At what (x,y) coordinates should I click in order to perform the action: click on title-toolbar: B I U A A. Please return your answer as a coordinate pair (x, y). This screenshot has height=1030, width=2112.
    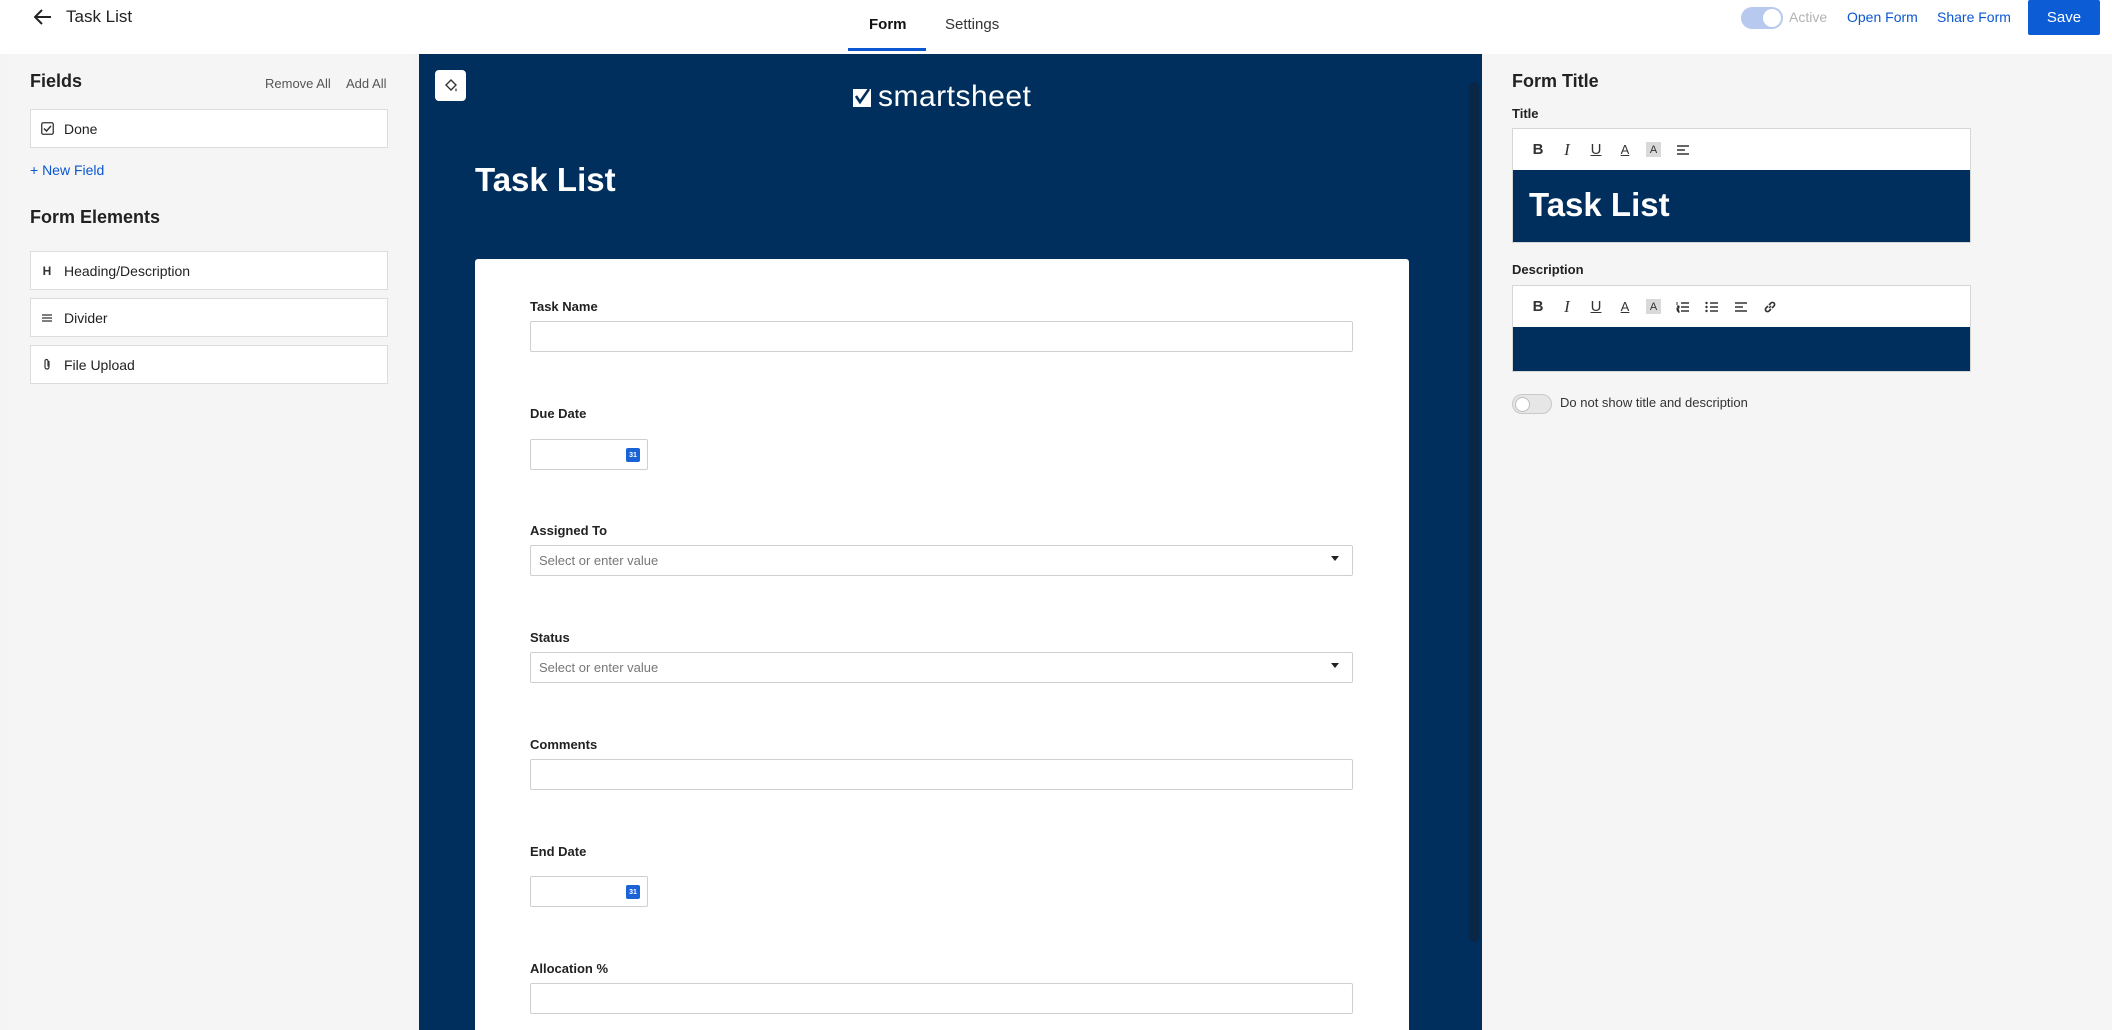
    Looking at the image, I should click on (1741, 149).